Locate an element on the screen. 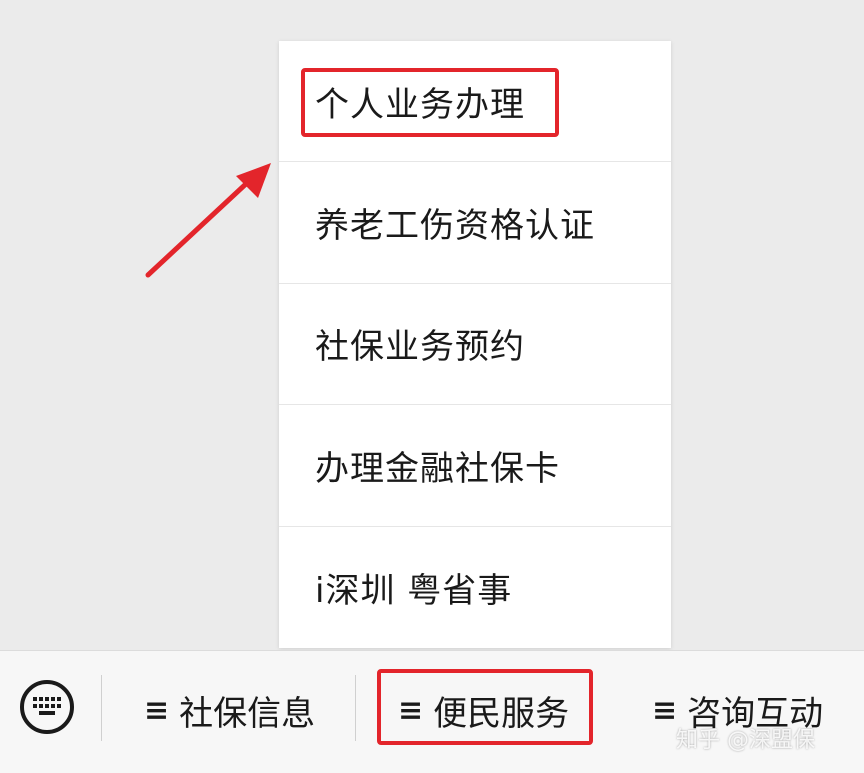 This screenshot has width=864, height=773. menu-item-social-security-appointment: 社保业务预约 is located at coordinates (475, 345).